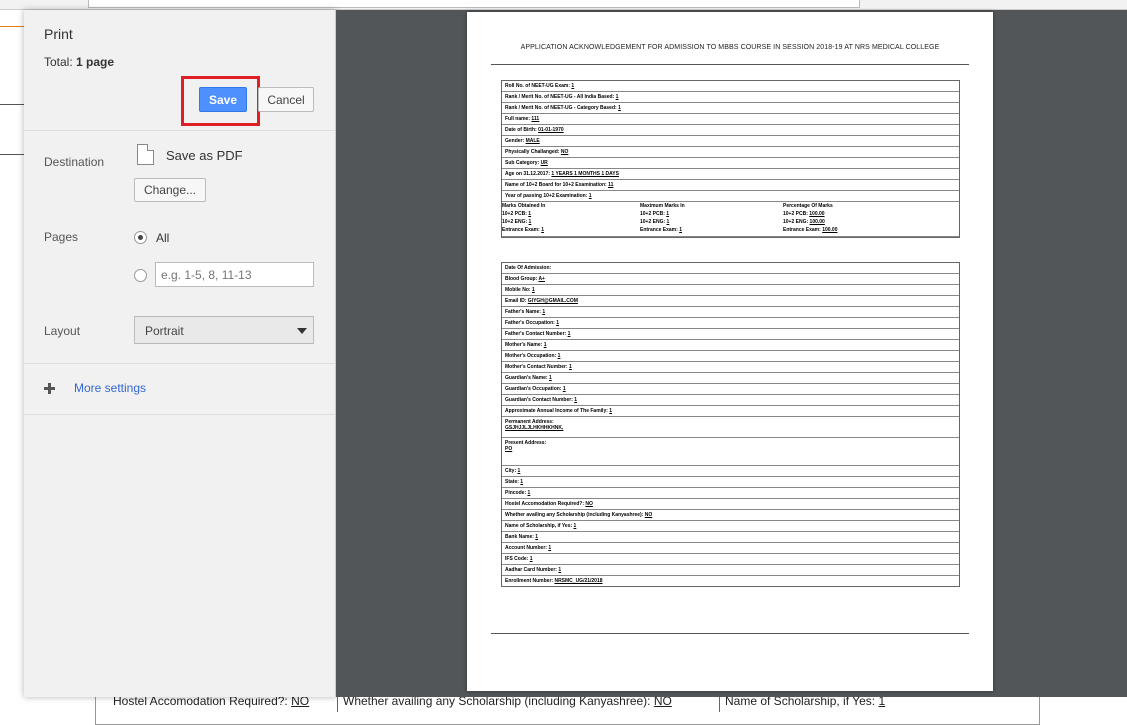 Image resolution: width=1127 pixels, height=725 pixels. I want to click on field-label: IFS Code:, so click(517, 559).